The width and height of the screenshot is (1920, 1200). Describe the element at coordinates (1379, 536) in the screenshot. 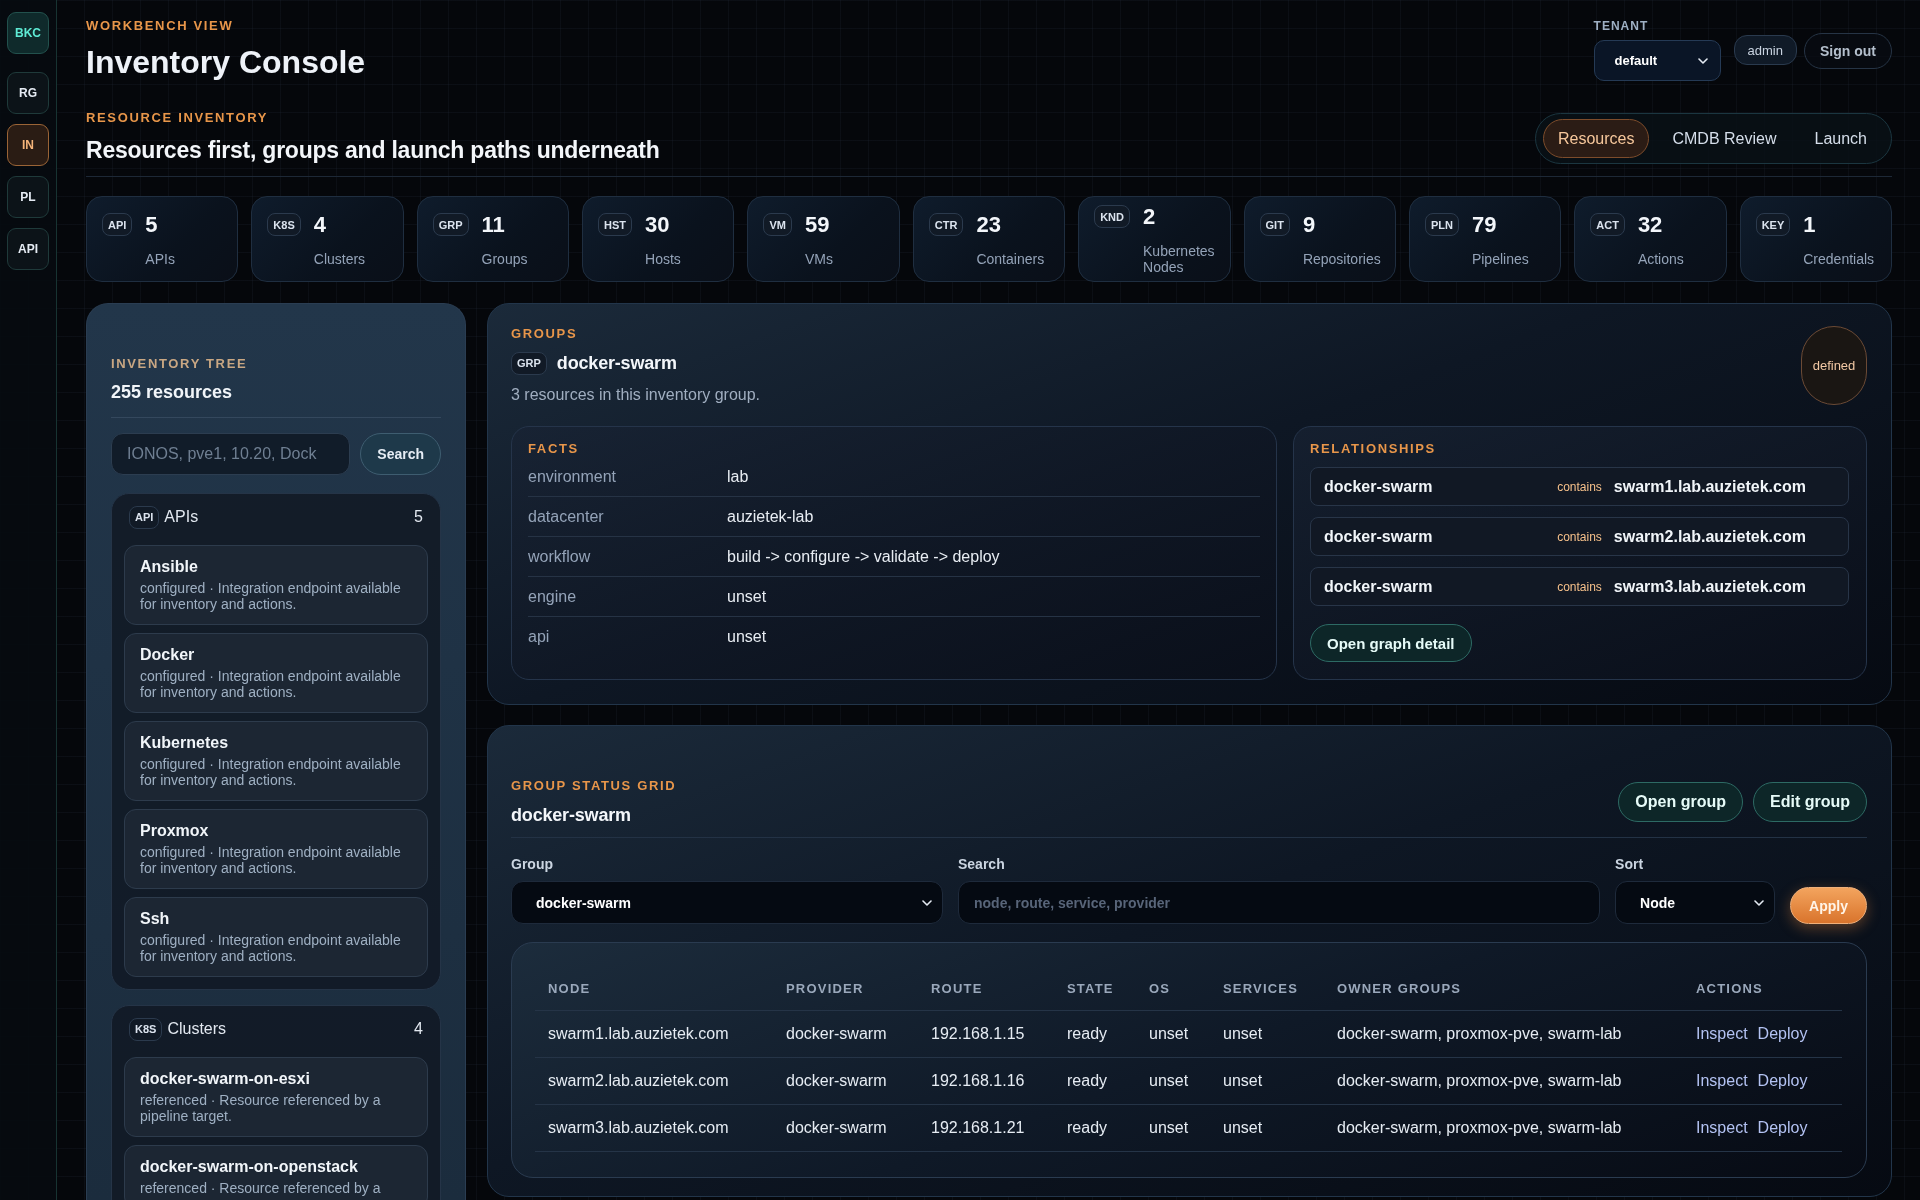

I see `relation-source: docker-swarm` at that location.